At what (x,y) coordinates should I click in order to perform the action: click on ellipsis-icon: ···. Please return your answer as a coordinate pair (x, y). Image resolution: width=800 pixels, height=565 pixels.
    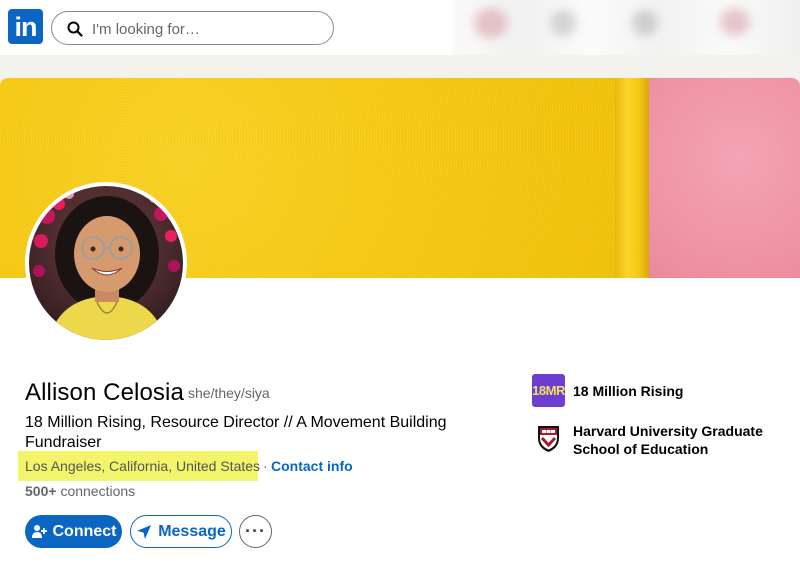
    Looking at the image, I should click on (255, 531).